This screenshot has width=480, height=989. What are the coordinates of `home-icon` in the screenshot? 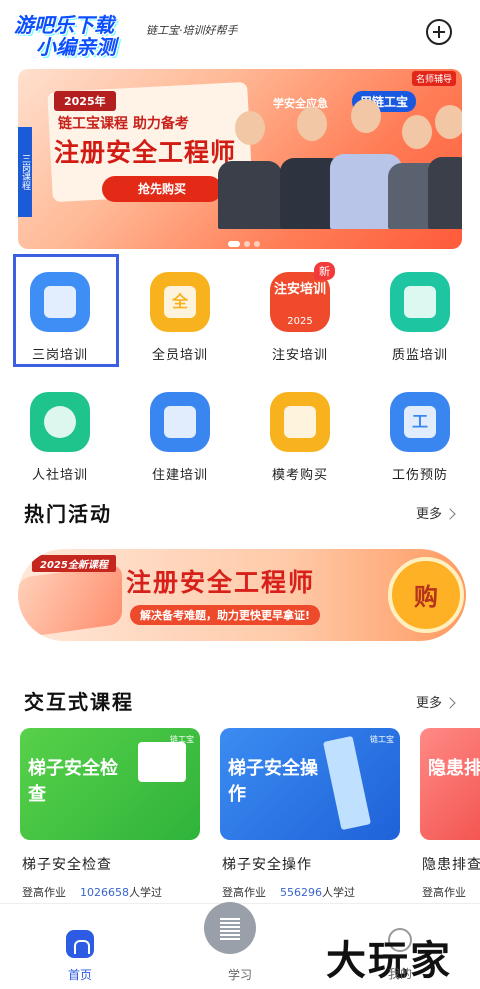 It's located at (80, 944).